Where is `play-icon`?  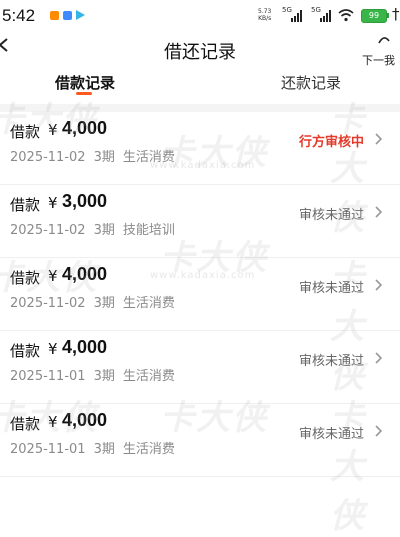 play-icon is located at coordinates (80, 15).